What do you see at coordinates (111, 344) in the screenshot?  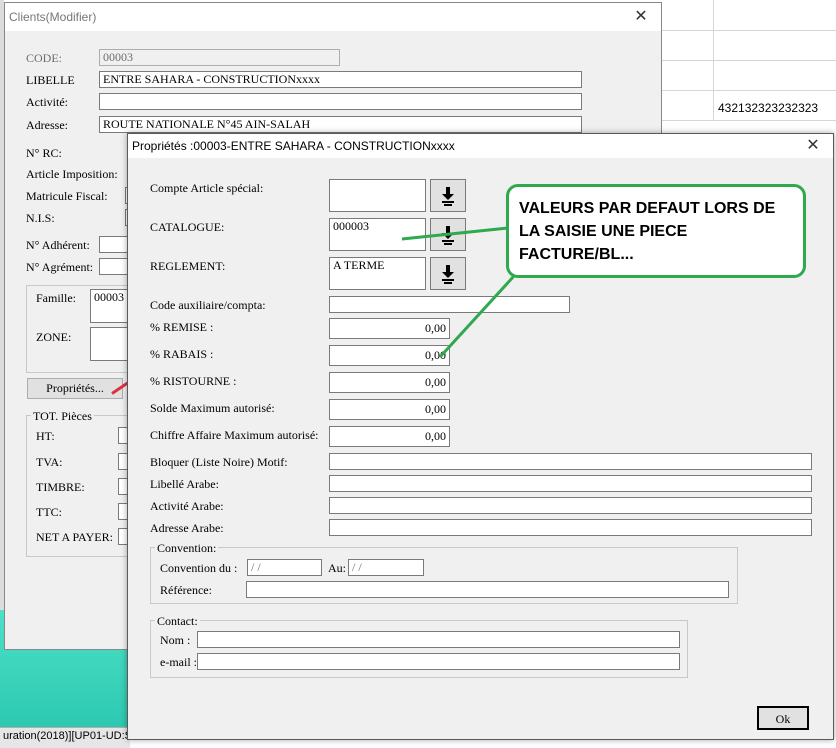 I see `zone-field` at bounding box center [111, 344].